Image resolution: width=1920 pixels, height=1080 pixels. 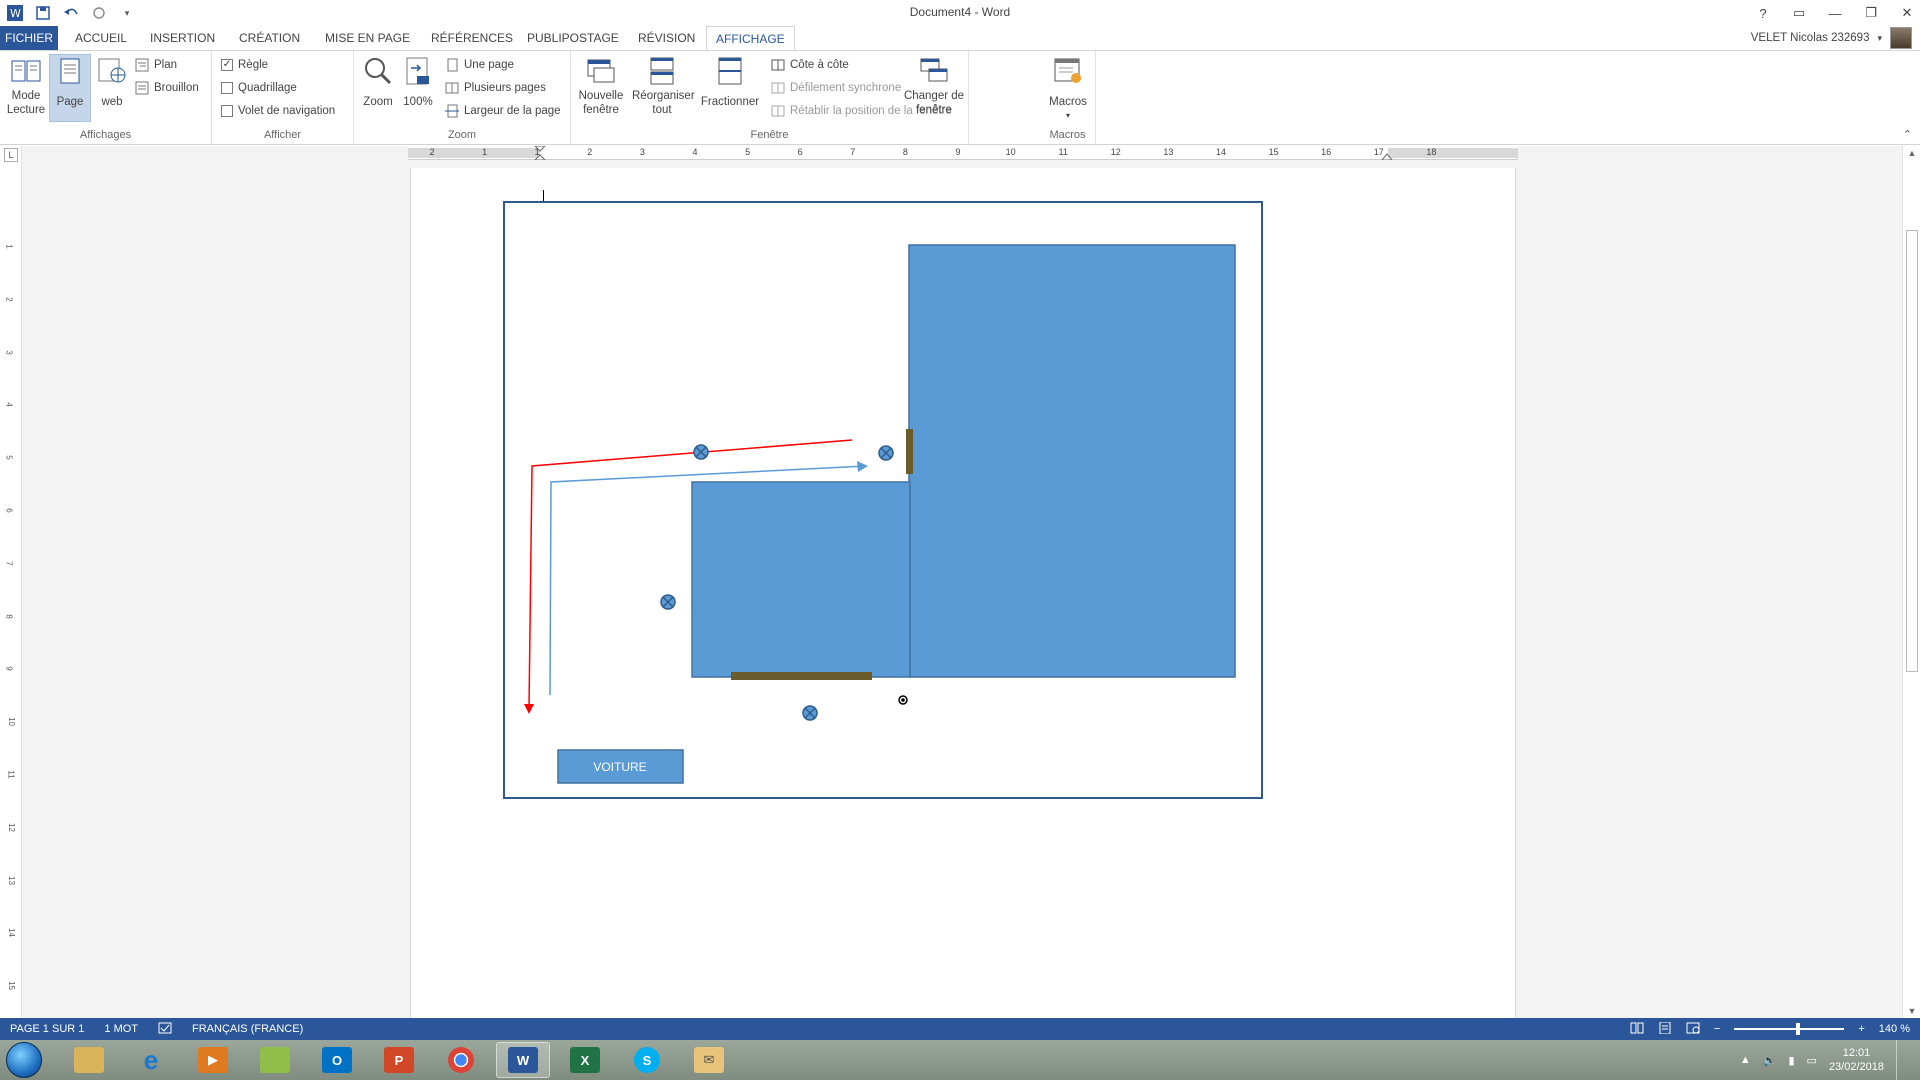 What do you see at coordinates (495, 88) in the screenshot?
I see `plusieurs-pages-button: Plusieurs pages` at bounding box center [495, 88].